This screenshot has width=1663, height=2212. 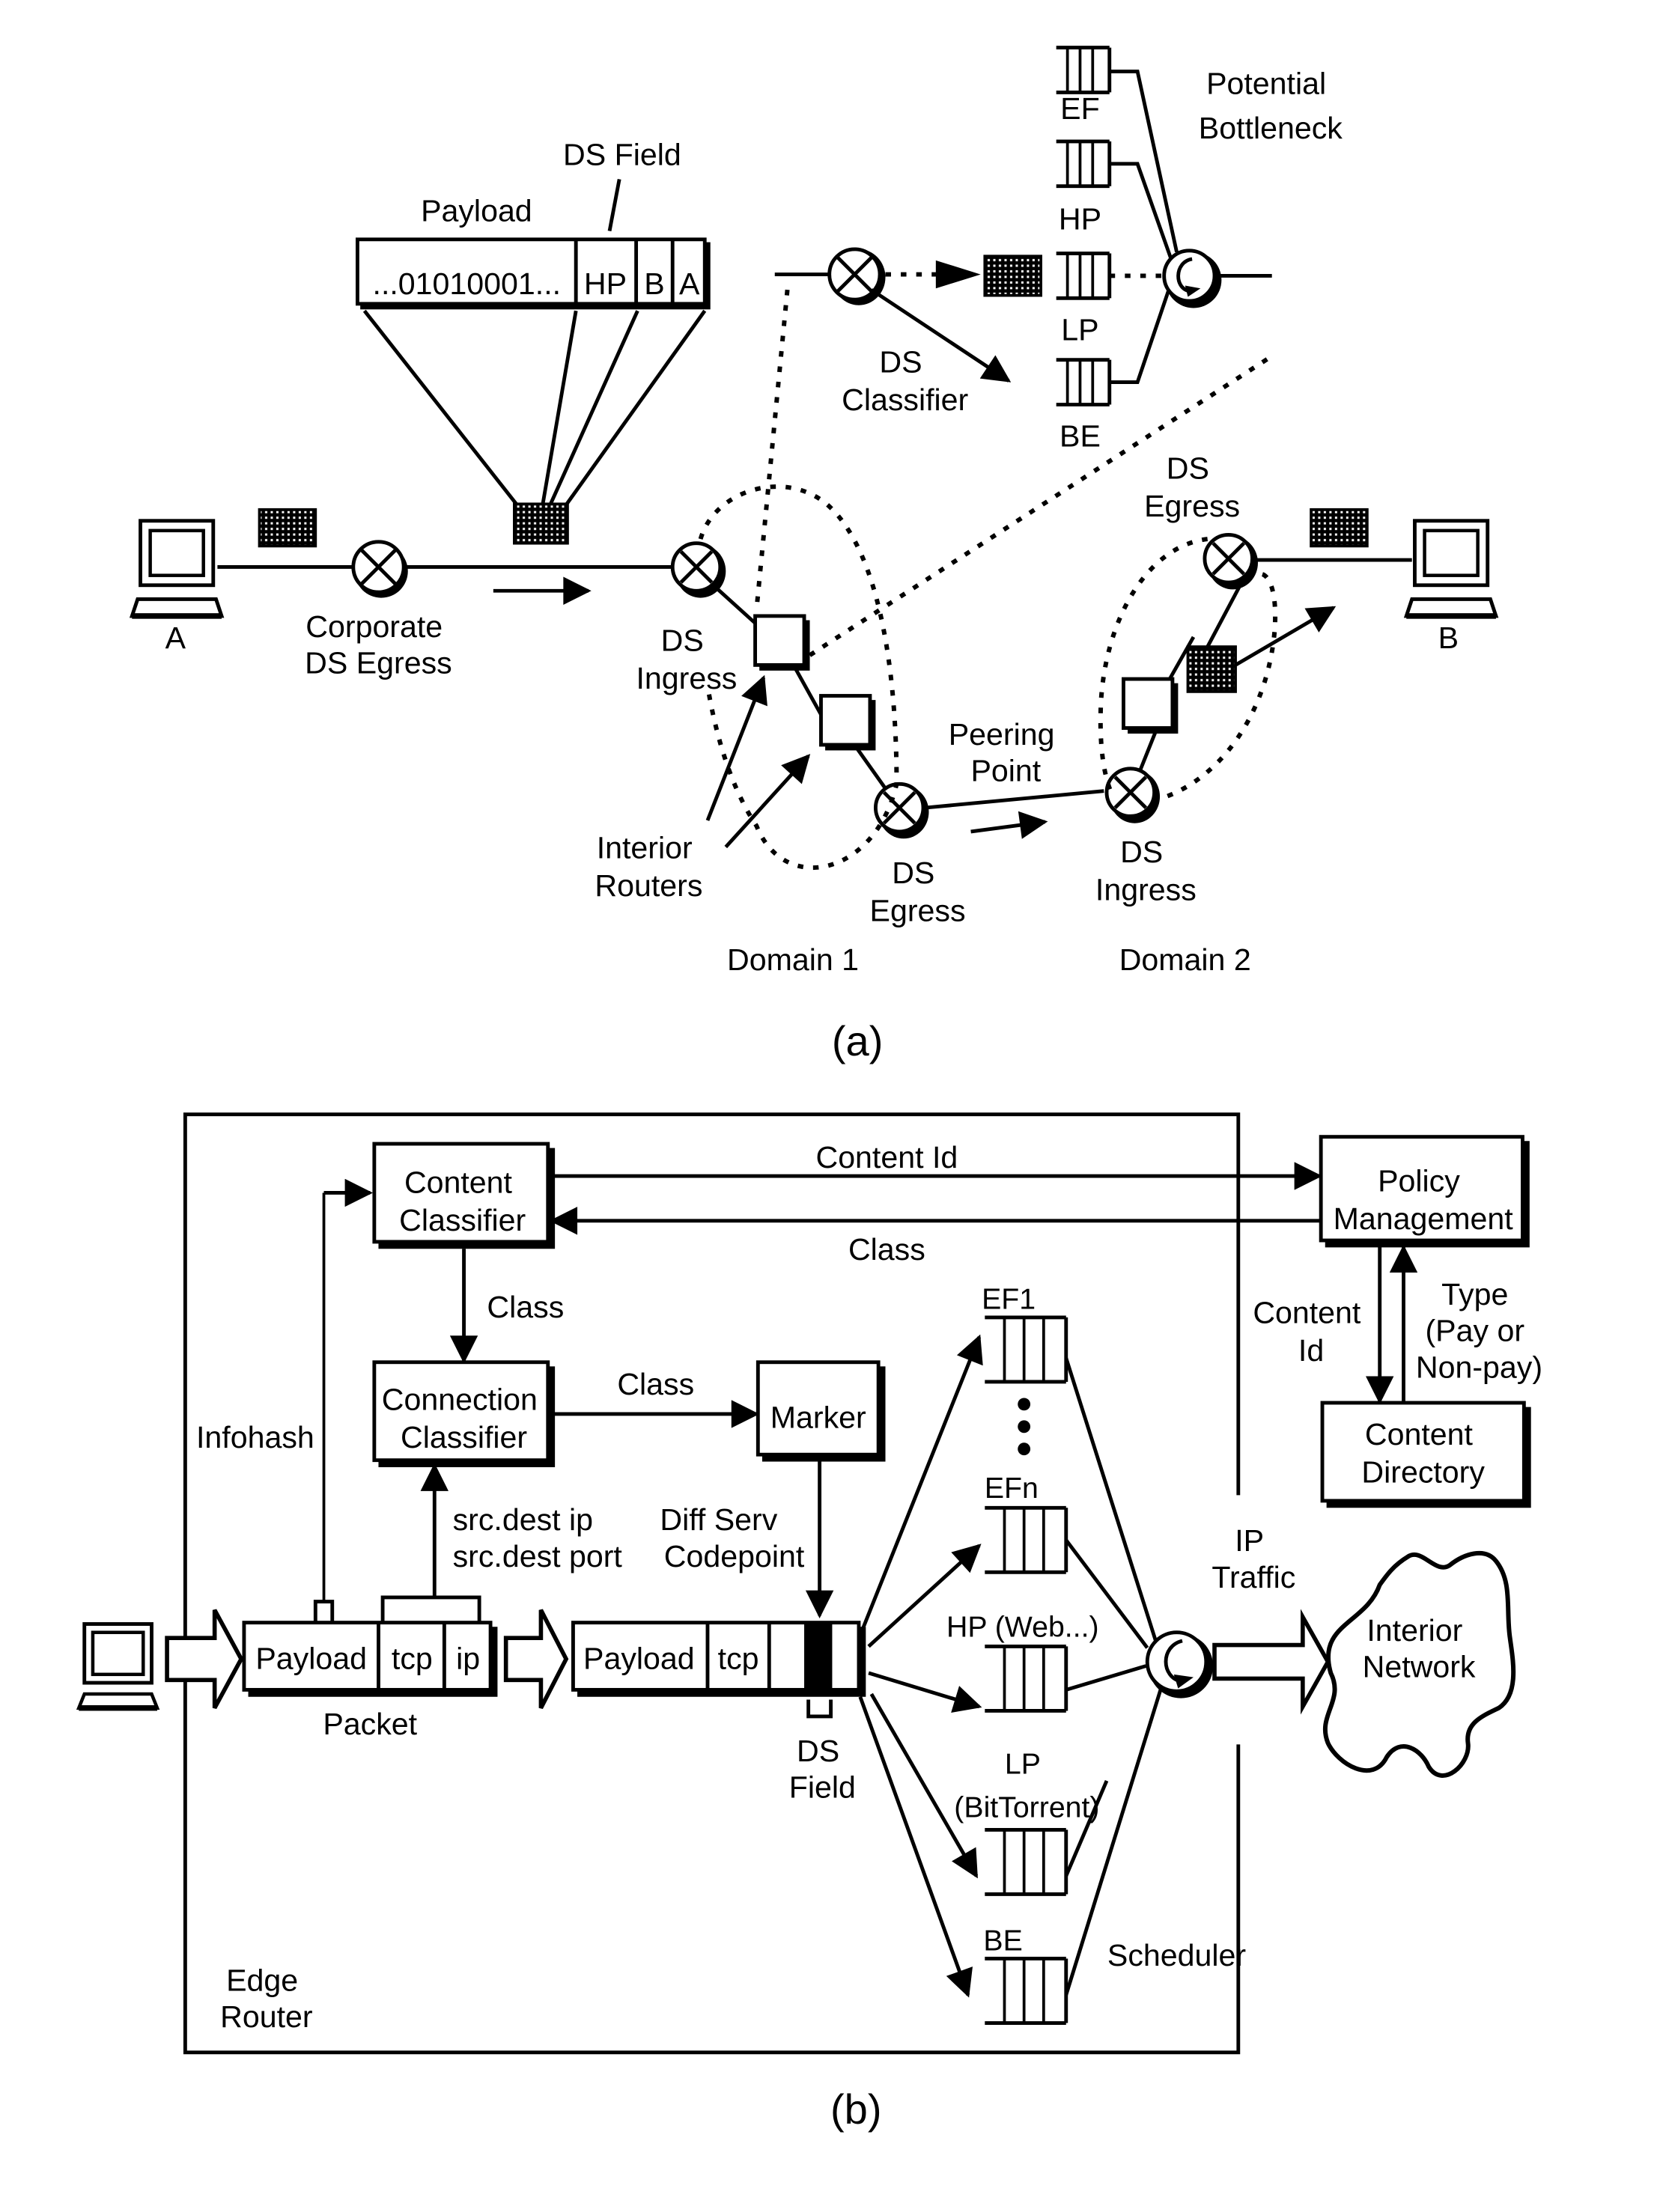 I want to click on queue-lp-label: LP, so click(x=1079, y=329).